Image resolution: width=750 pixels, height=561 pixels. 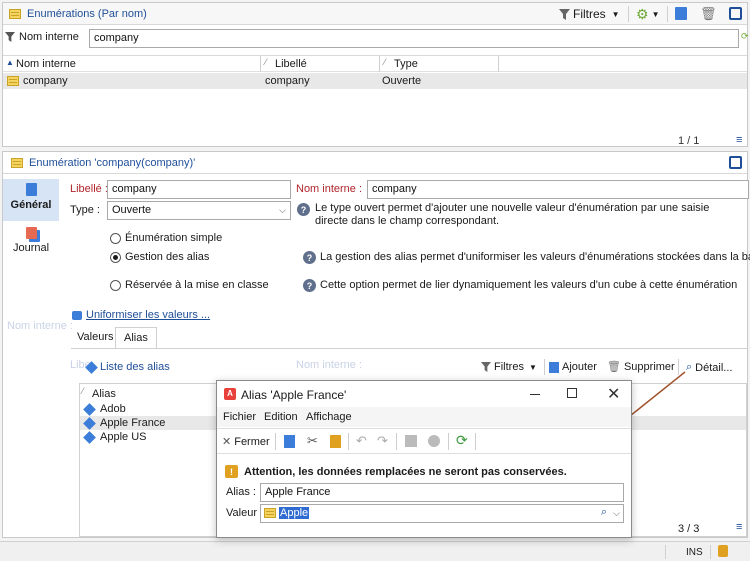 What do you see at coordinates (127, 367) in the screenshot?
I see `alias-list-header: Liste des alias` at bounding box center [127, 367].